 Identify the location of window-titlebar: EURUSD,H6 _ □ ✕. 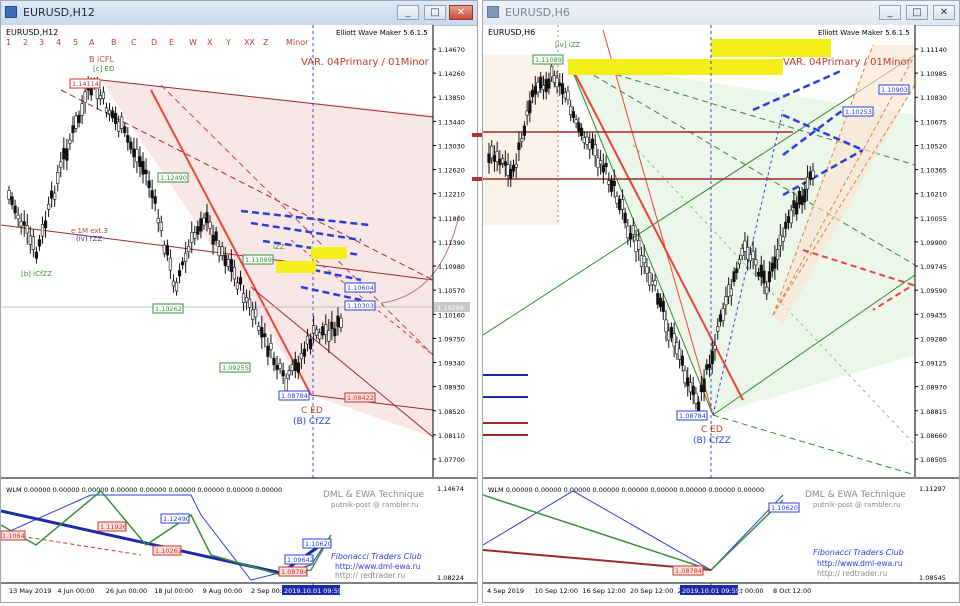
(721, 13).